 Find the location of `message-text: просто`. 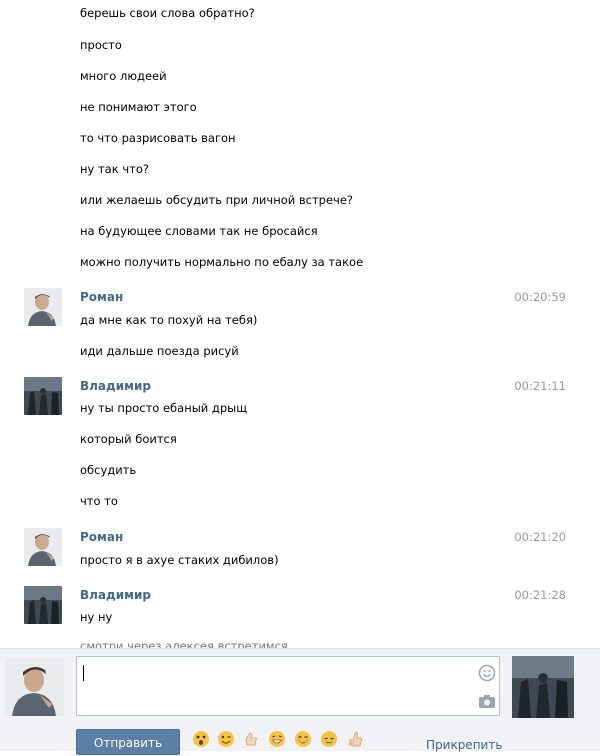

message-text: просто is located at coordinates (101, 45).